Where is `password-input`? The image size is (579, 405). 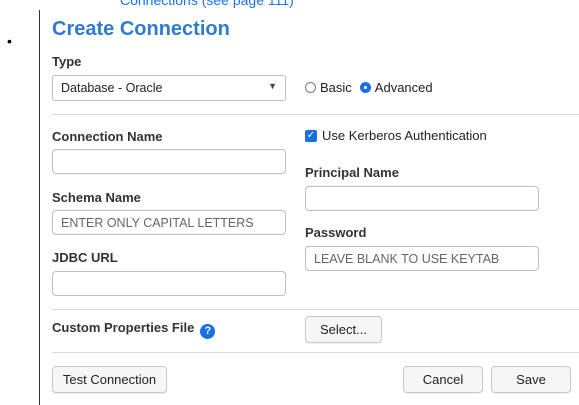 password-input is located at coordinates (422, 258).